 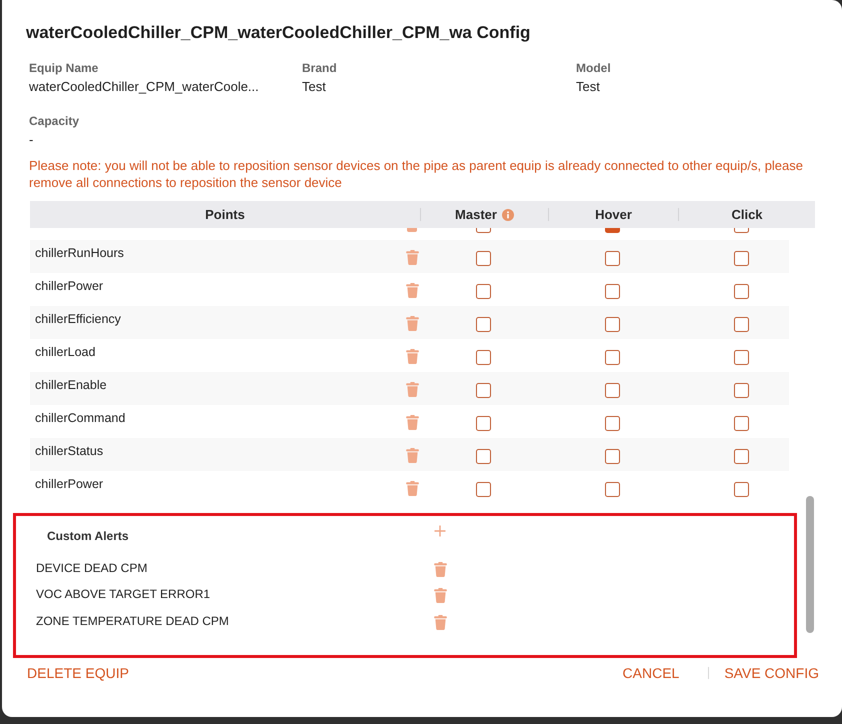 I want to click on info-icon, so click(x=508, y=214).